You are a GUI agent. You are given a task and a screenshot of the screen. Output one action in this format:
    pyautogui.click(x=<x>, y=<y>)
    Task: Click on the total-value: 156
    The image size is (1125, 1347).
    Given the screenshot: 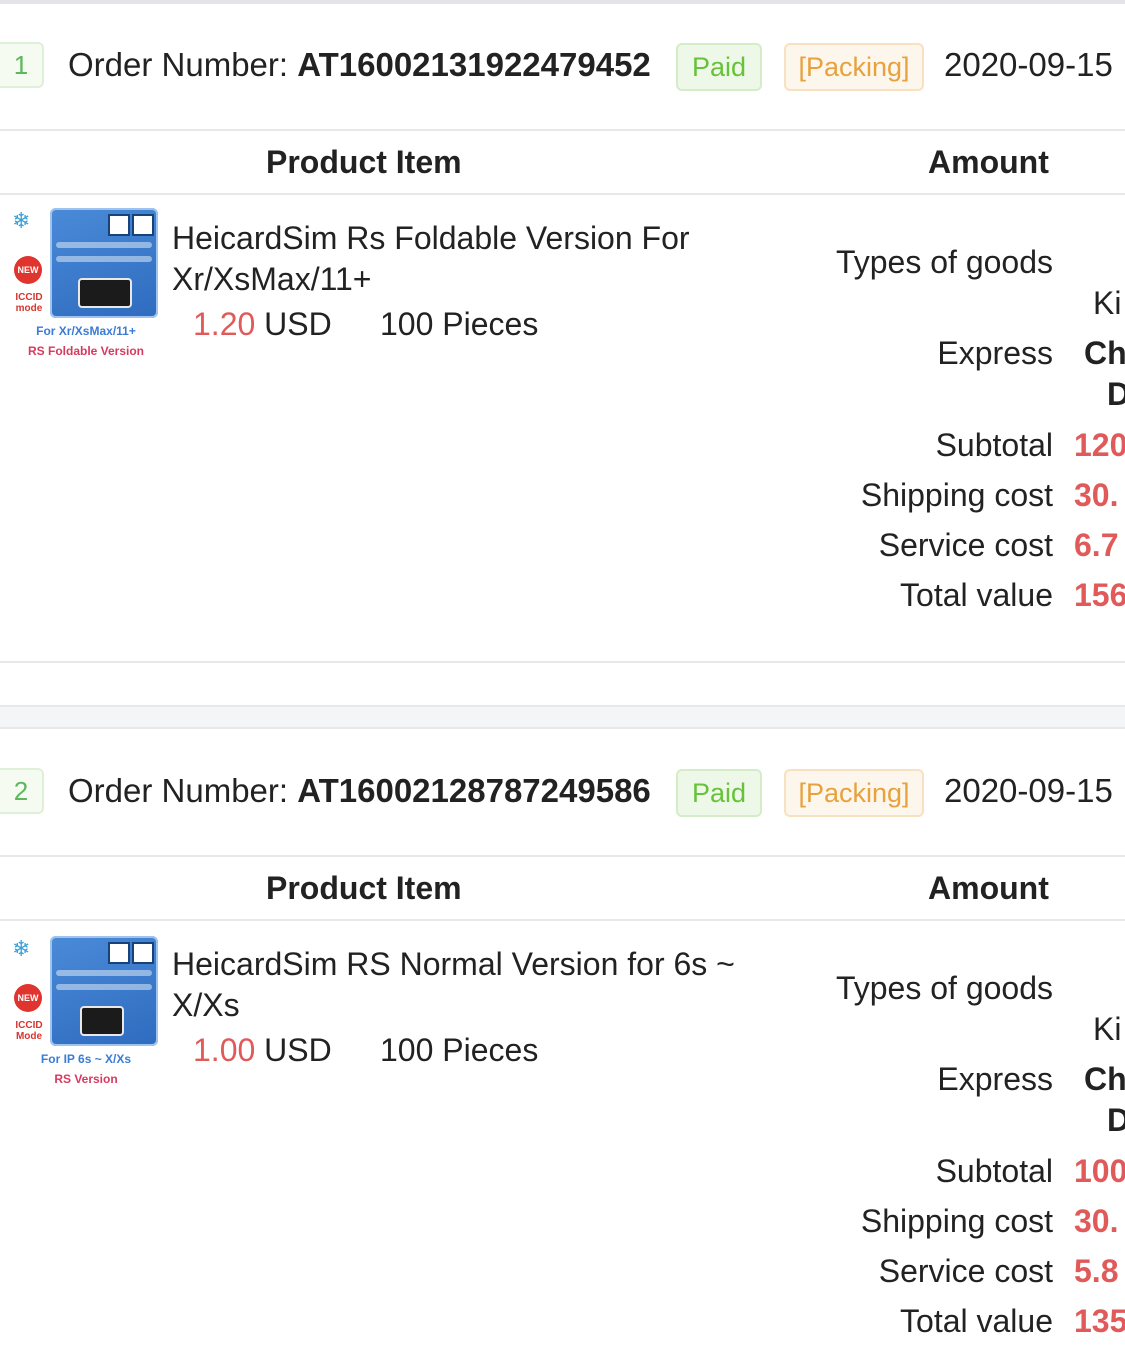 What is the action you would take?
    pyautogui.click(x=1099, y=595)
    